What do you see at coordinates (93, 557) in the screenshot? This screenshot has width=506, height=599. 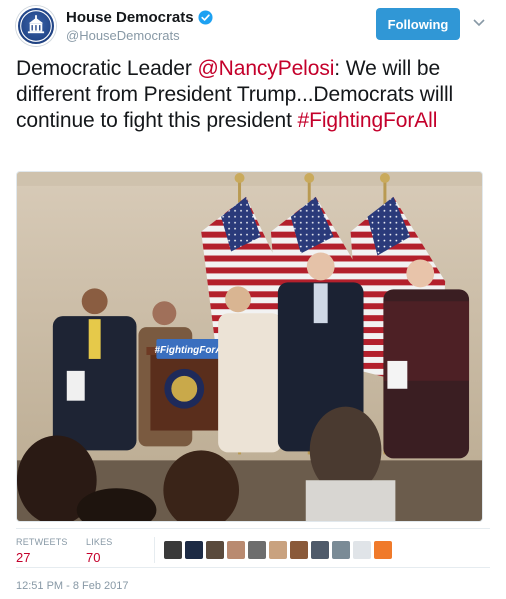 I see `likes-count: 70` at bounding box center [93, 557].